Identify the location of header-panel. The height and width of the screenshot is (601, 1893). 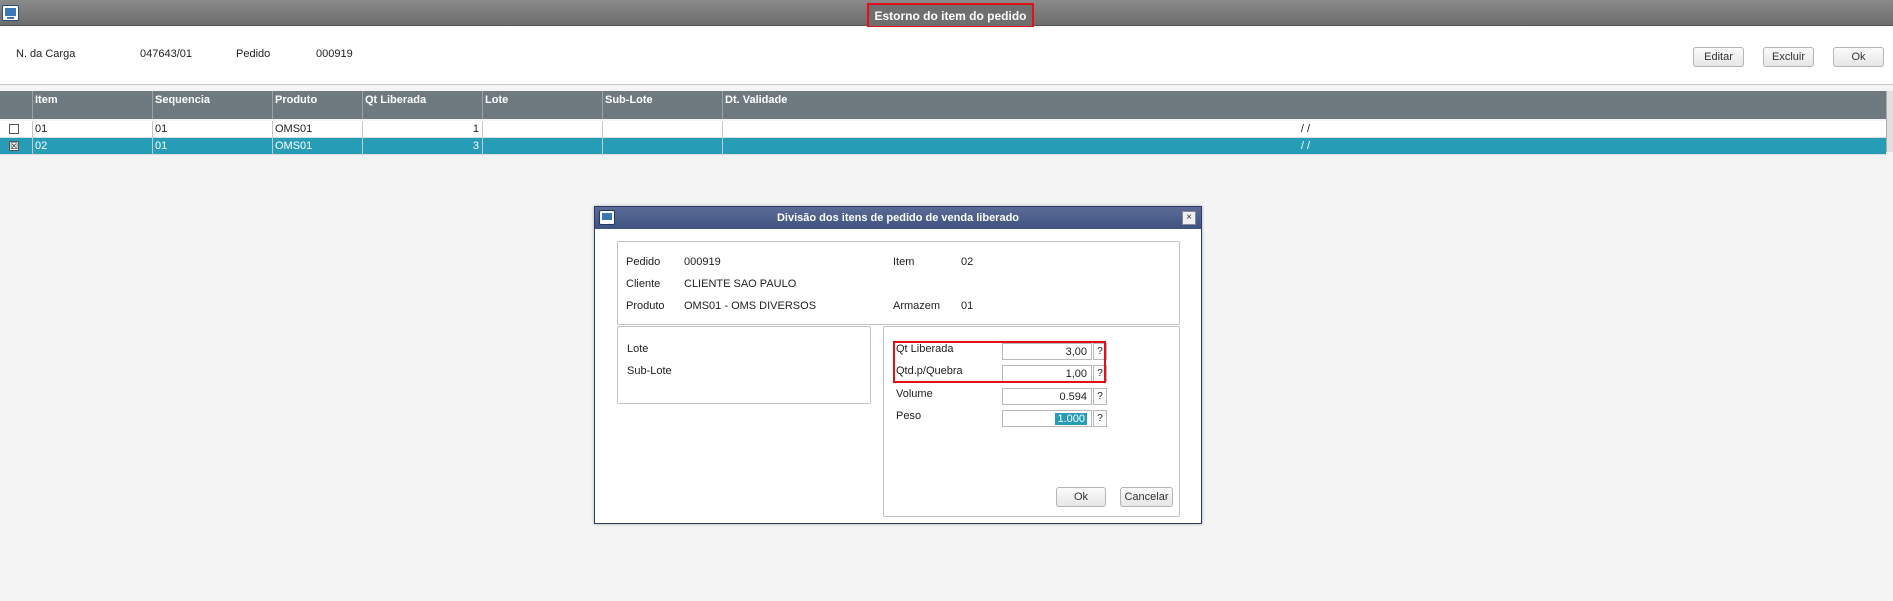
(946, 56).